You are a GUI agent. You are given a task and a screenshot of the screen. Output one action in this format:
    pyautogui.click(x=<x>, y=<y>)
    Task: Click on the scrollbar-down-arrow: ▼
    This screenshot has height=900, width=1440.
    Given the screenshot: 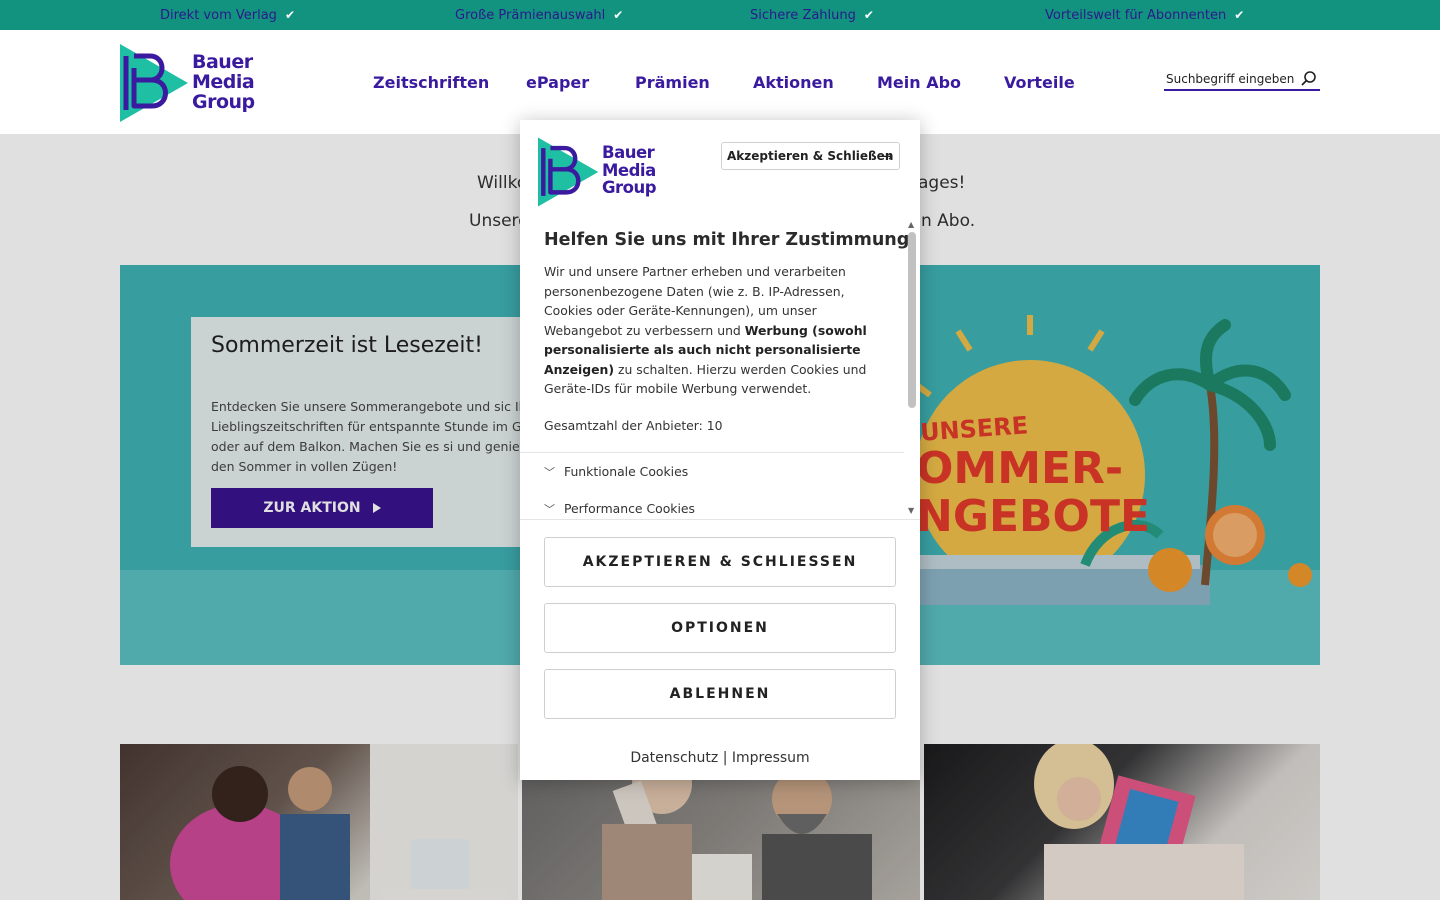 What is the action you would take?
    pyautogui.click(x=911, y=510)
    